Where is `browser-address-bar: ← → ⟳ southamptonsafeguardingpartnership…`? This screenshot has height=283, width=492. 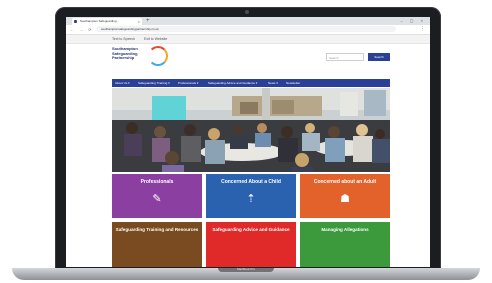
browser-address-bar: ← → ⟳ southamptonsafeguardingpartnership… is located at coordinates (248, 30).